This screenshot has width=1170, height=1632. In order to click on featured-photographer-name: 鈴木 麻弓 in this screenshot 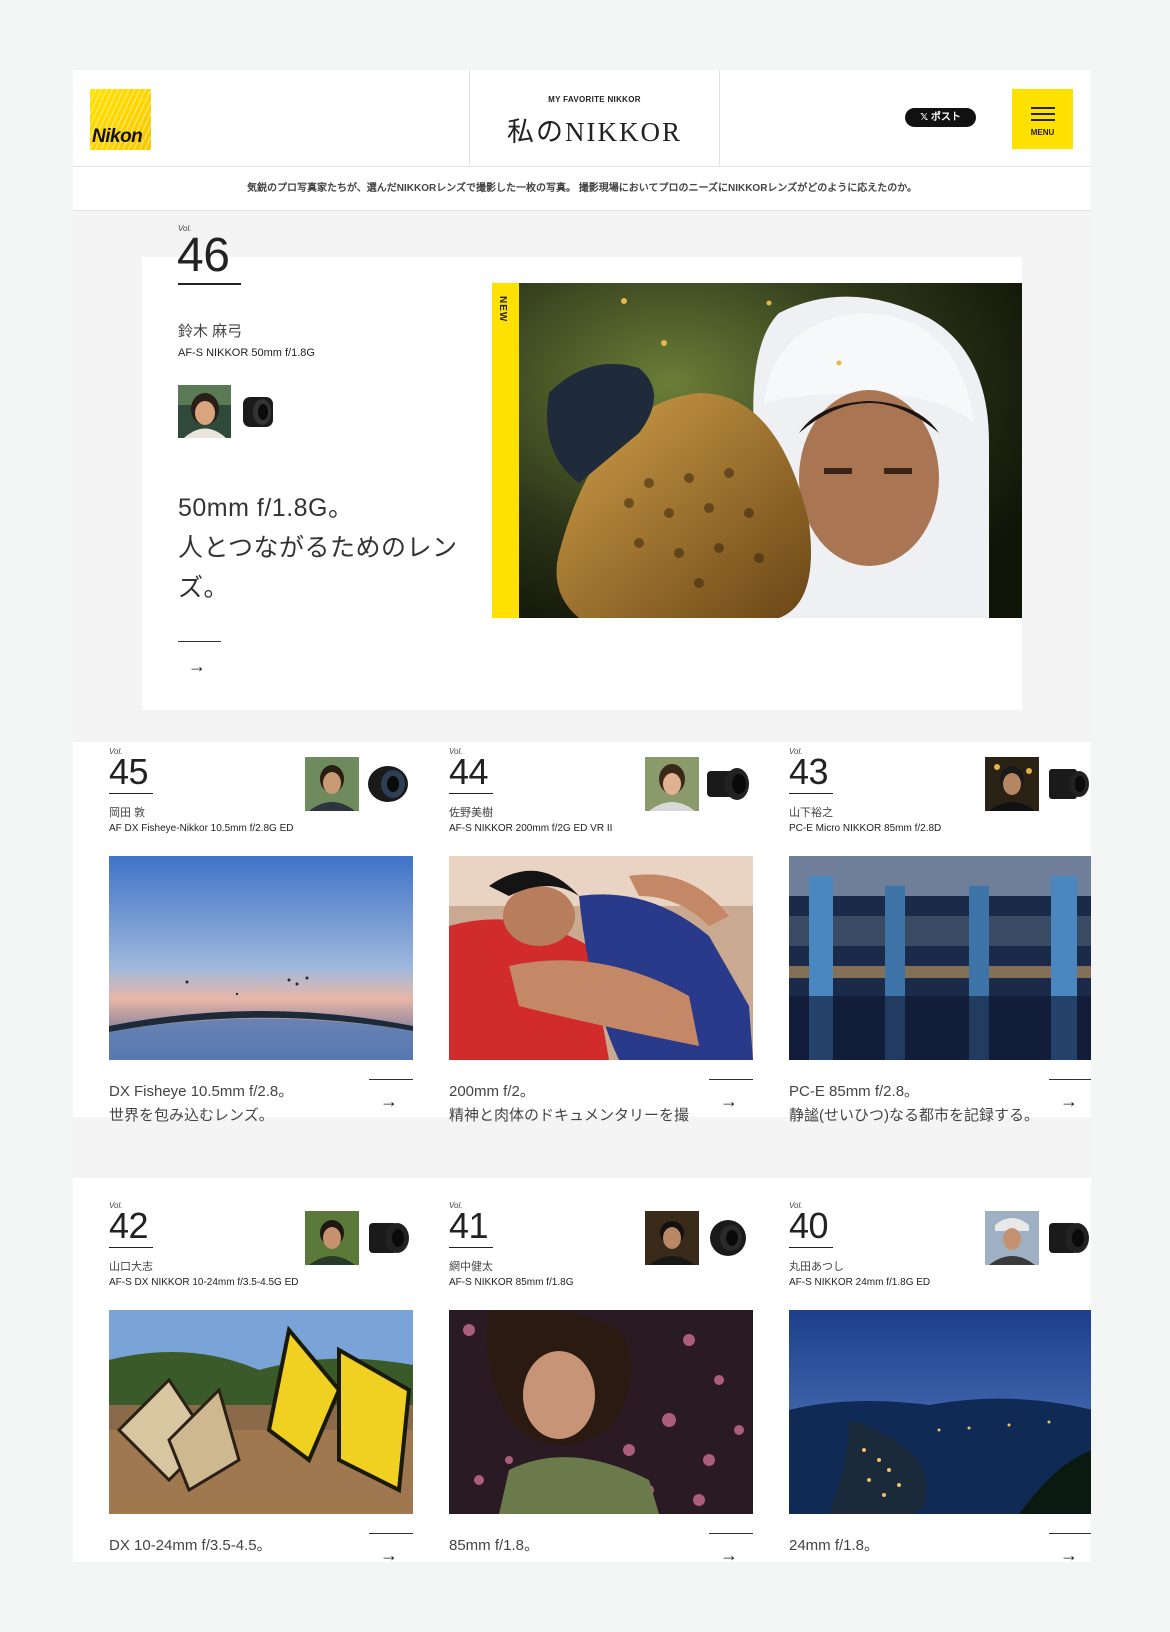, I will do `click(210, 331)`.